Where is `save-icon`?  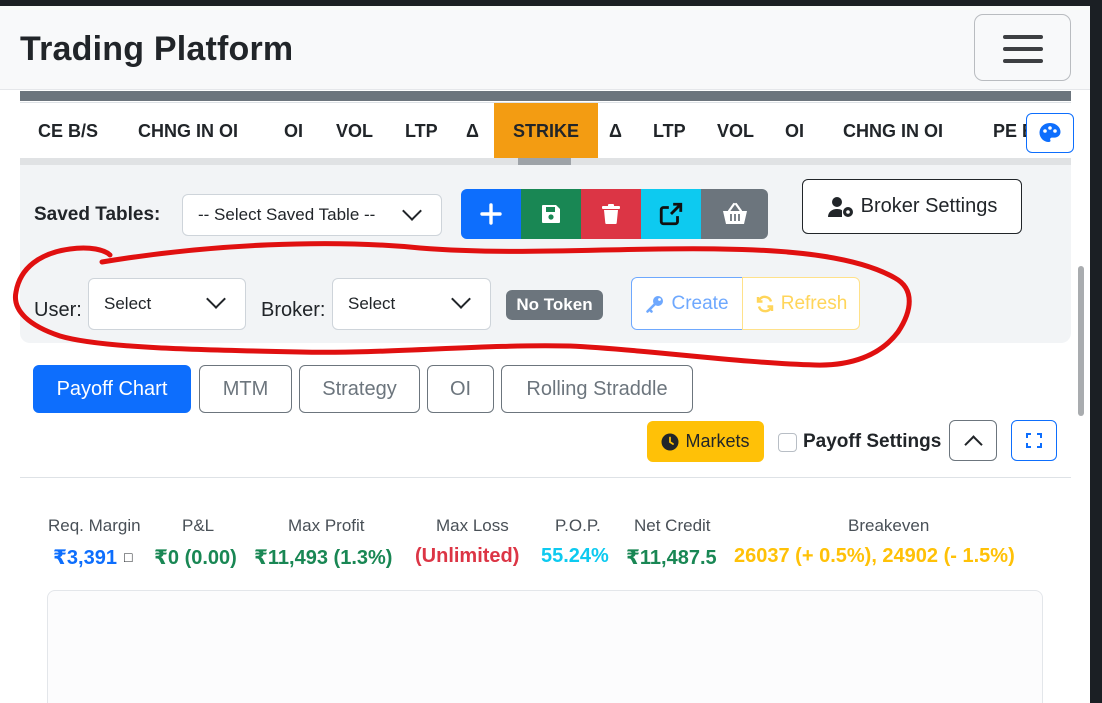 save-icon is located at coordinates (551, 214).